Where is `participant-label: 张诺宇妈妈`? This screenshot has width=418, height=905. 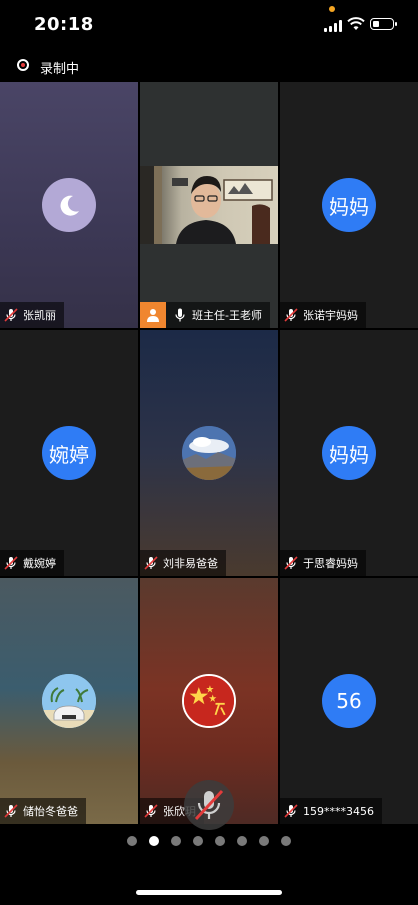 participant-label: 张诺宇妈妈 is located at coordinates (323, 315).